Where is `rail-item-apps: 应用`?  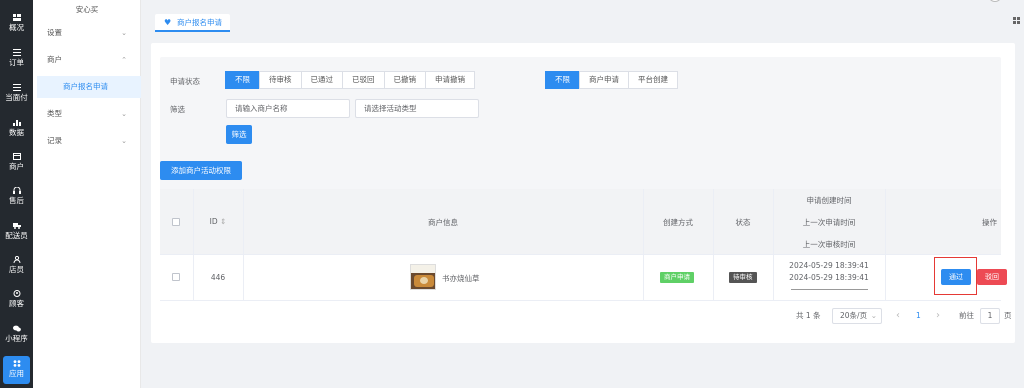
rail-item-apps: 应用 is located at coordinates (16, 370).